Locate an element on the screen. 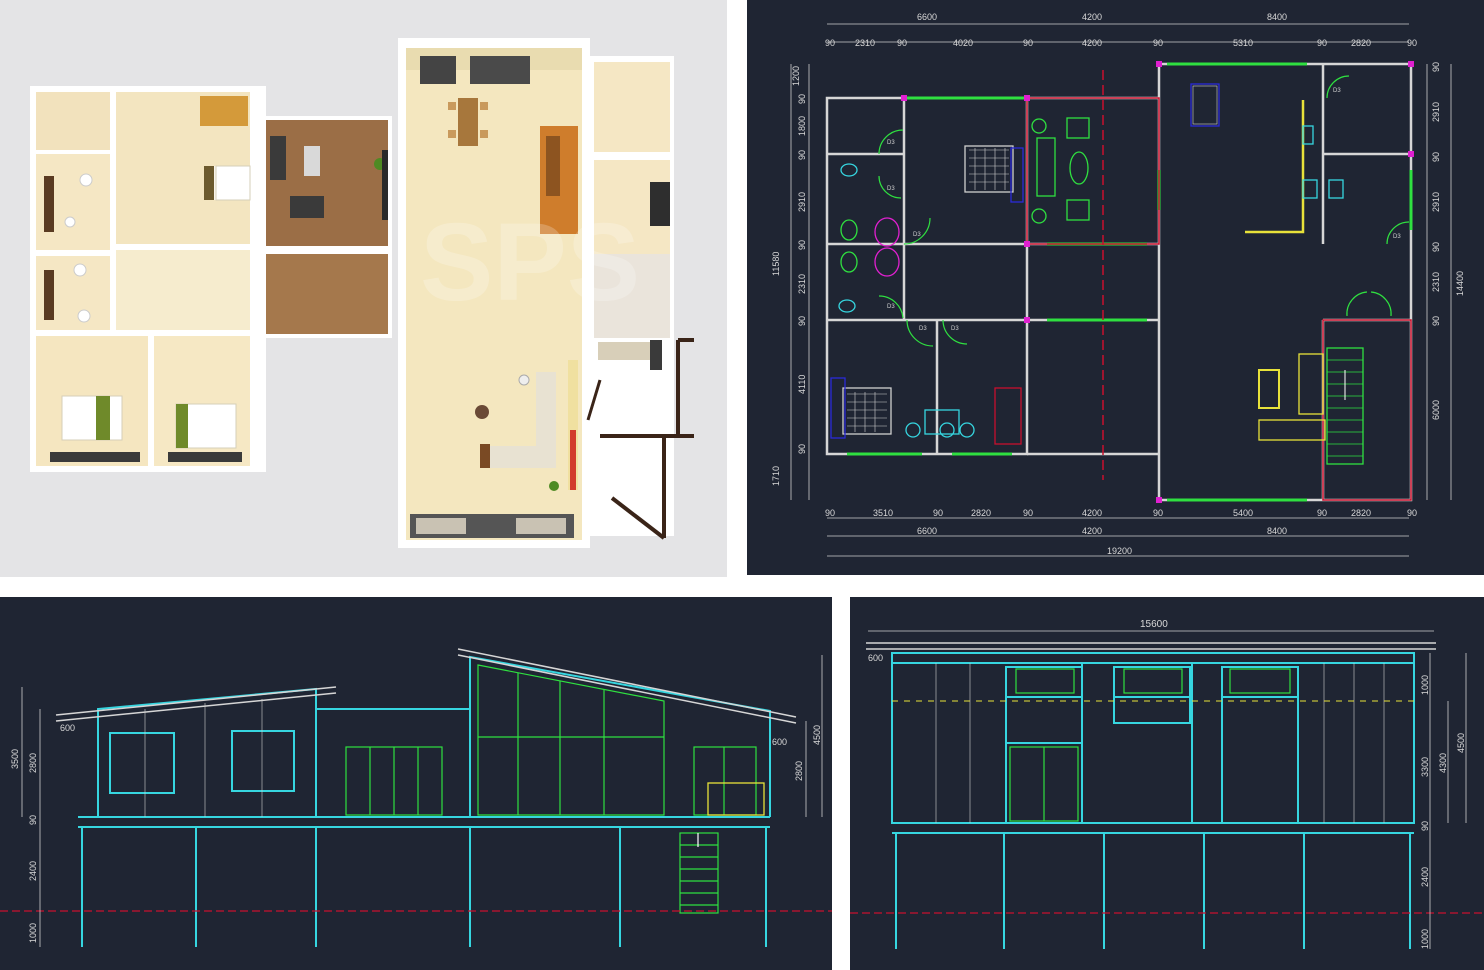  side-dim-1000-bottom: 1000 is located at coordinates (1425, 939).